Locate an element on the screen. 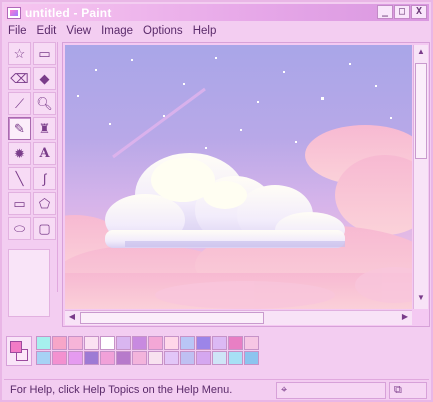 The image size is (433, 402). vertical-scroll-thumb is located at coordinates (421, 111).